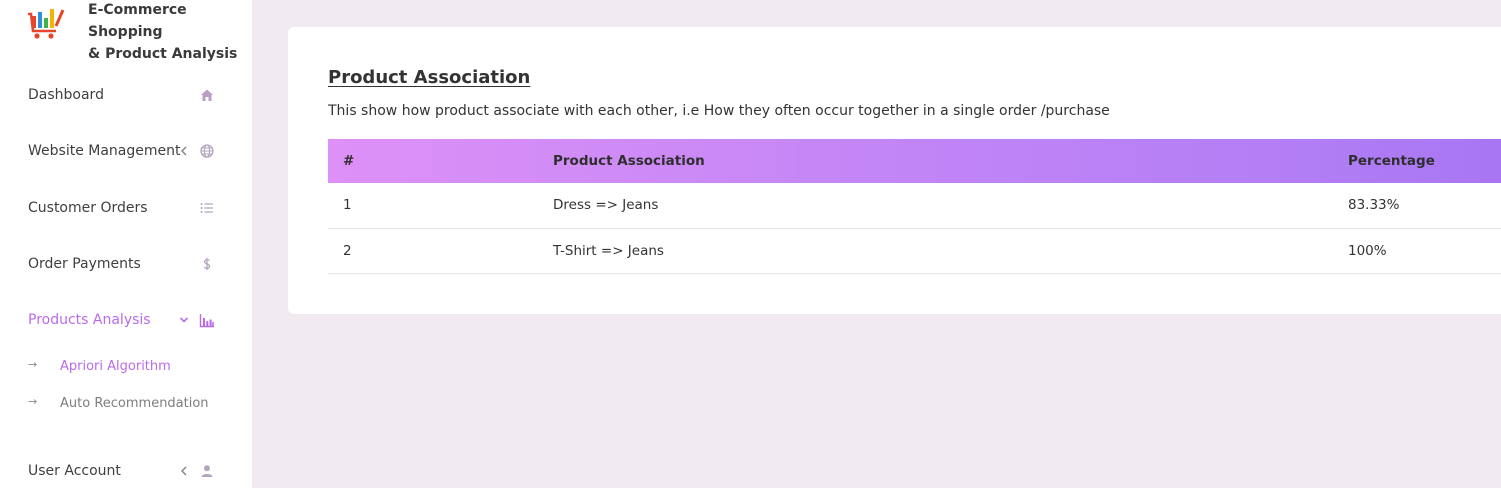  I want to click on table-header-row: # Product Association Percentage, so click(914, 161).